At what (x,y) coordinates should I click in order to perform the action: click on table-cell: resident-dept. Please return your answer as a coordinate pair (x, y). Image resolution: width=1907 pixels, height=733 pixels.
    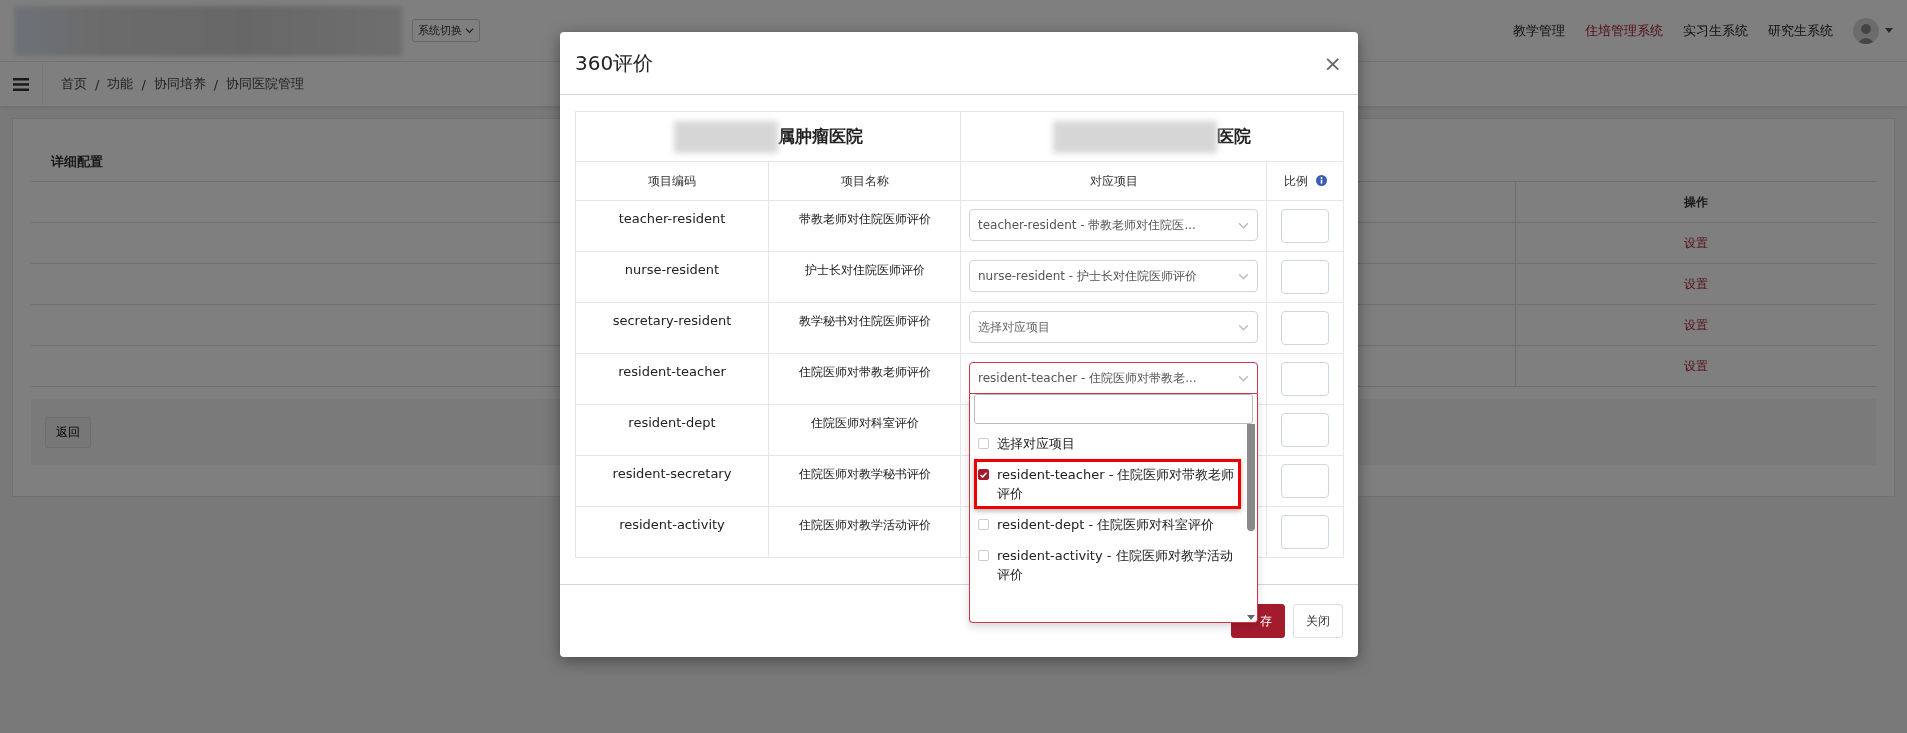
    Looking at the image, I should click on (672, 422).